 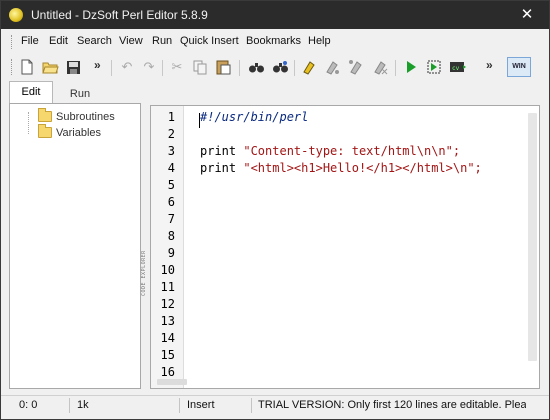 I want to click on bookmark-clear-icon, so click(x=380, y=67).